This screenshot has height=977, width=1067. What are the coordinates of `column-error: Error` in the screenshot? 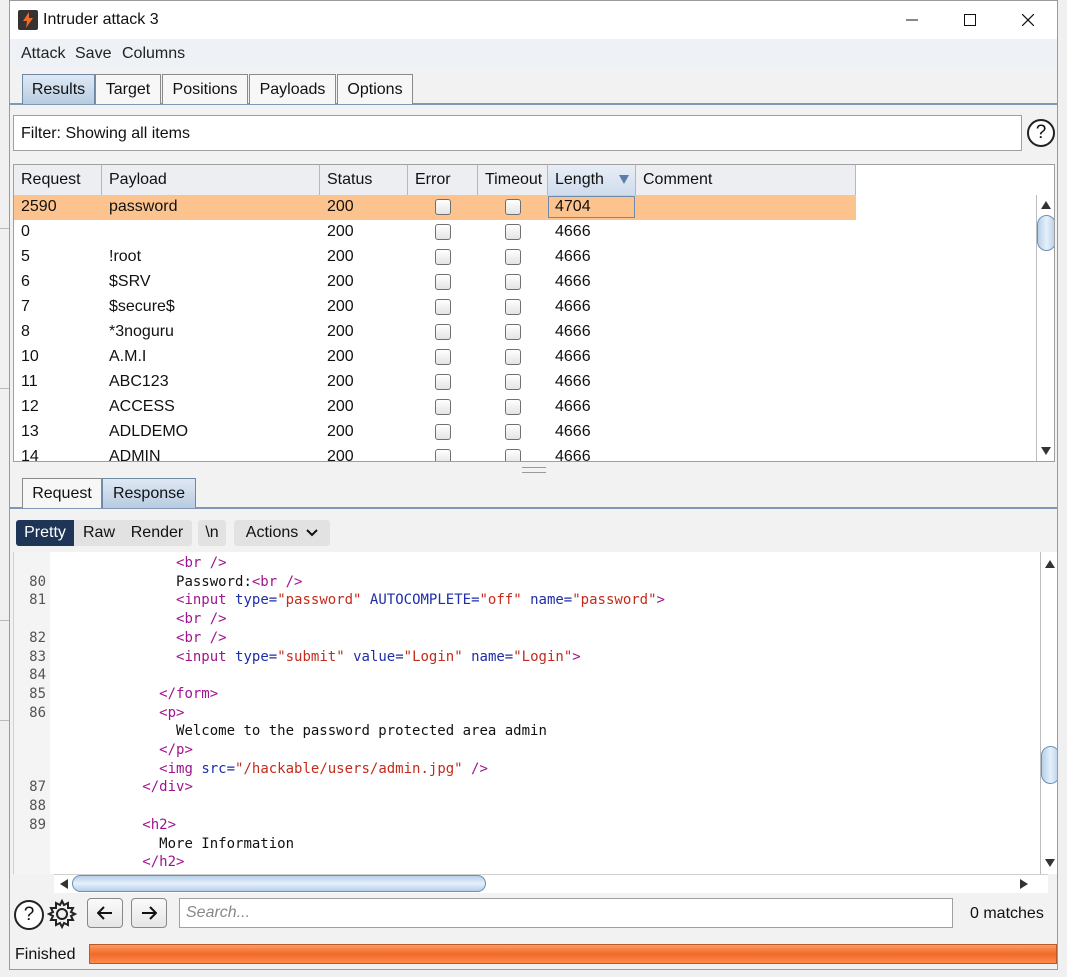 It's located at (443, 180).